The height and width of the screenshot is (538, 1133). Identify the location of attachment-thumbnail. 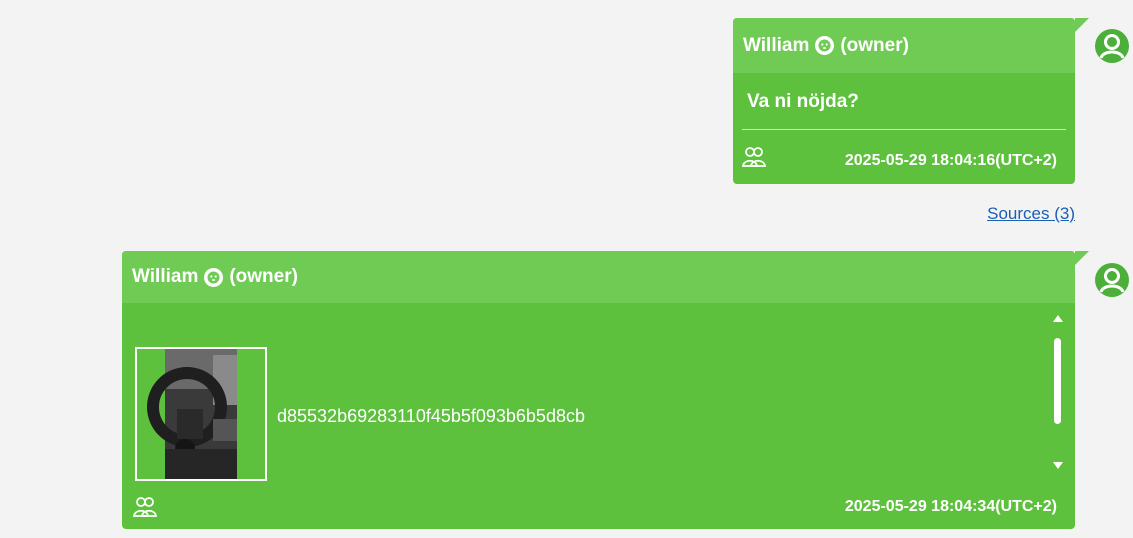
(201, 414).